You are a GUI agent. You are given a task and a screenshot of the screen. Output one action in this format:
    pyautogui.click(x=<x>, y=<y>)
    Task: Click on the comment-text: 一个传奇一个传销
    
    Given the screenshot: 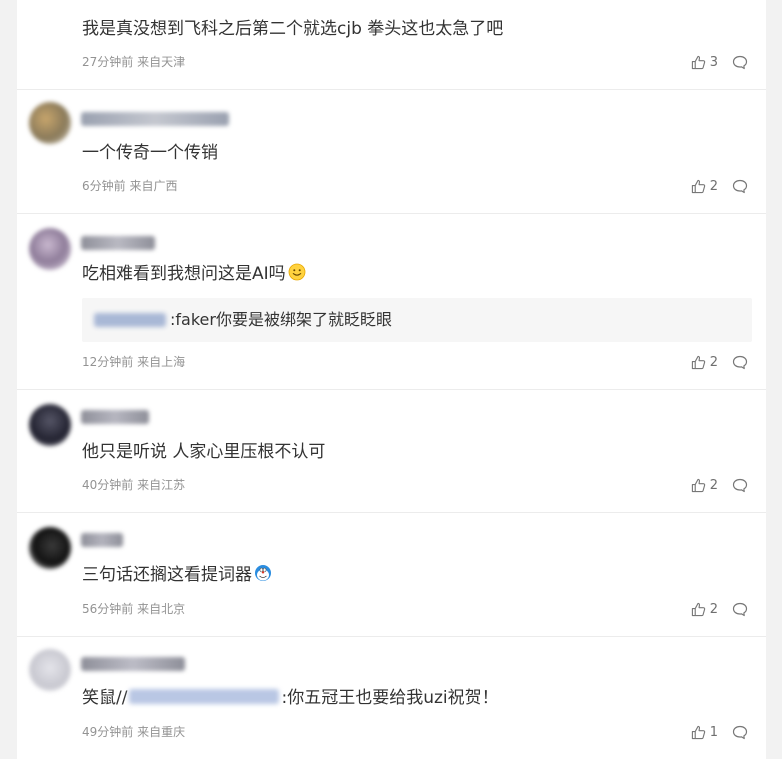 What is the action you would take?
    pyautogui.click(x=150, y=153)
    